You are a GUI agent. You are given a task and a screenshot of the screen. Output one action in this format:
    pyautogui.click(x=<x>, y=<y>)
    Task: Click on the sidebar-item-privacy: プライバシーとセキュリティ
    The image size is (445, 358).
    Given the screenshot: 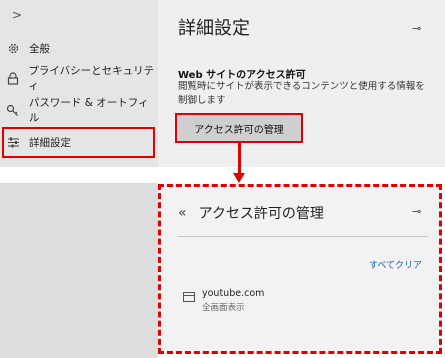 What is the action you would take?
    pyautogui.click(x=82, y=78)
    